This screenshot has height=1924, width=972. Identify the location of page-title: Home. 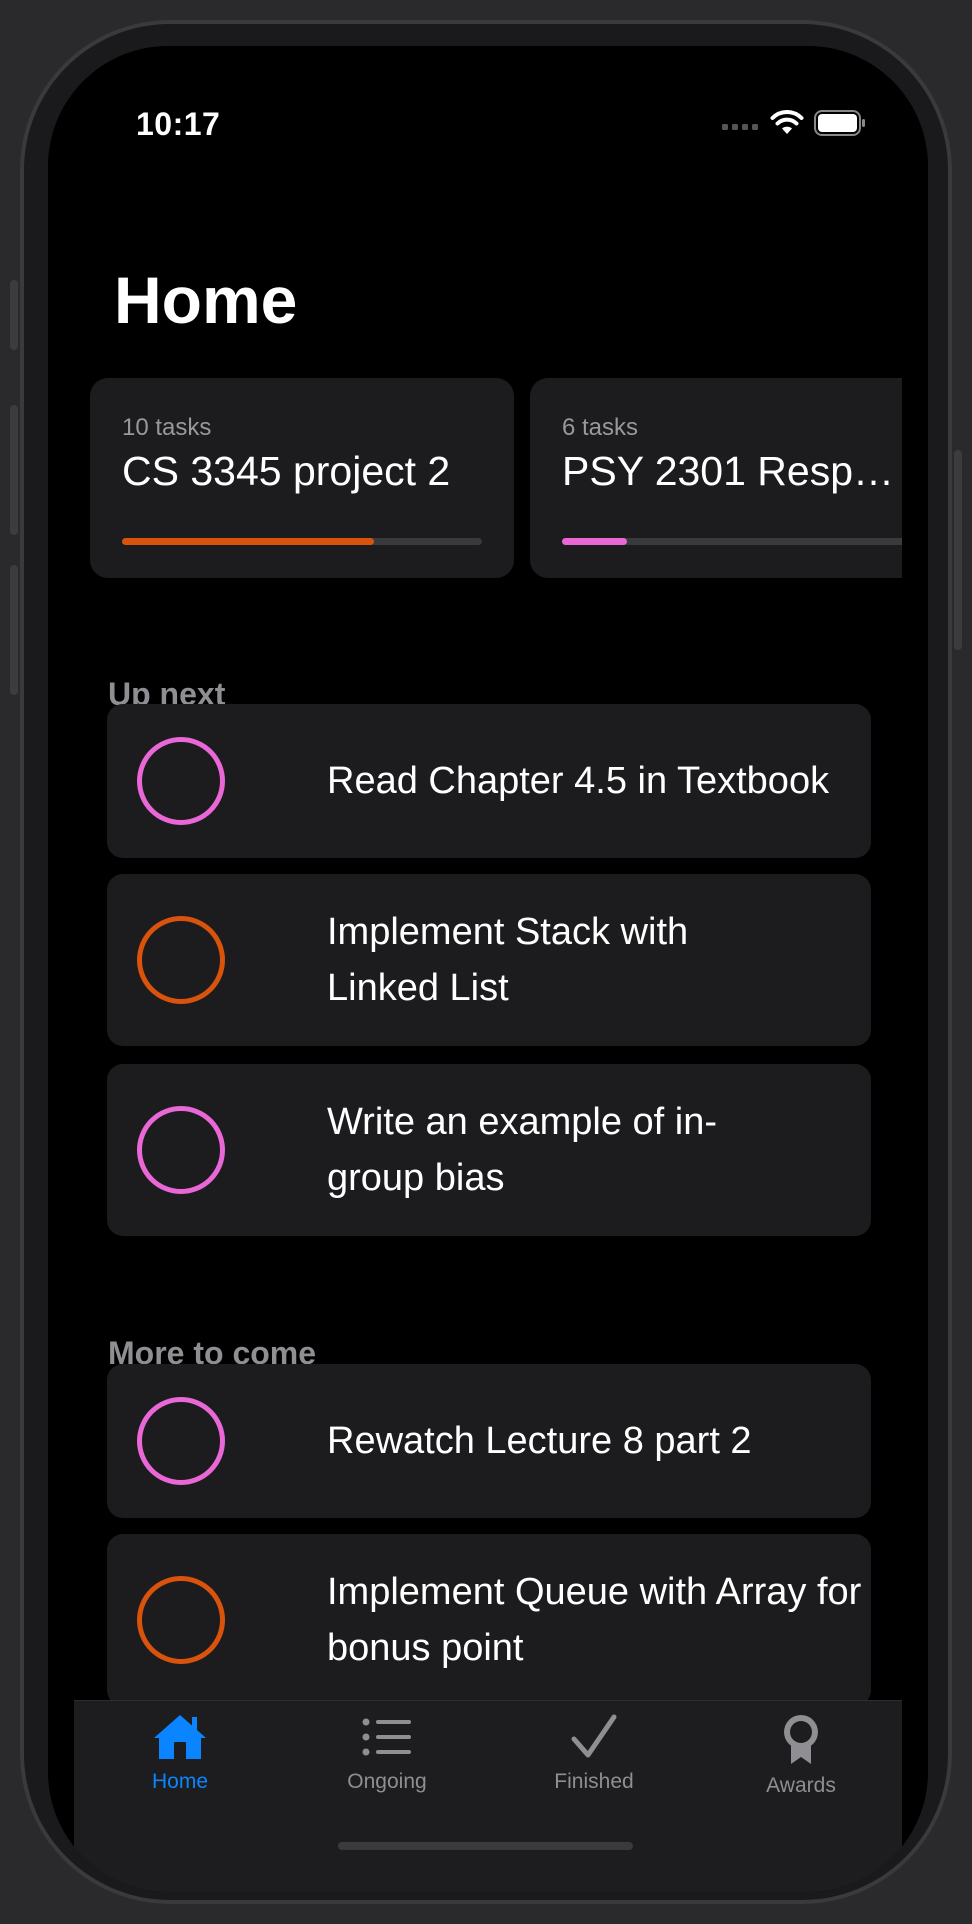
(206, 300).